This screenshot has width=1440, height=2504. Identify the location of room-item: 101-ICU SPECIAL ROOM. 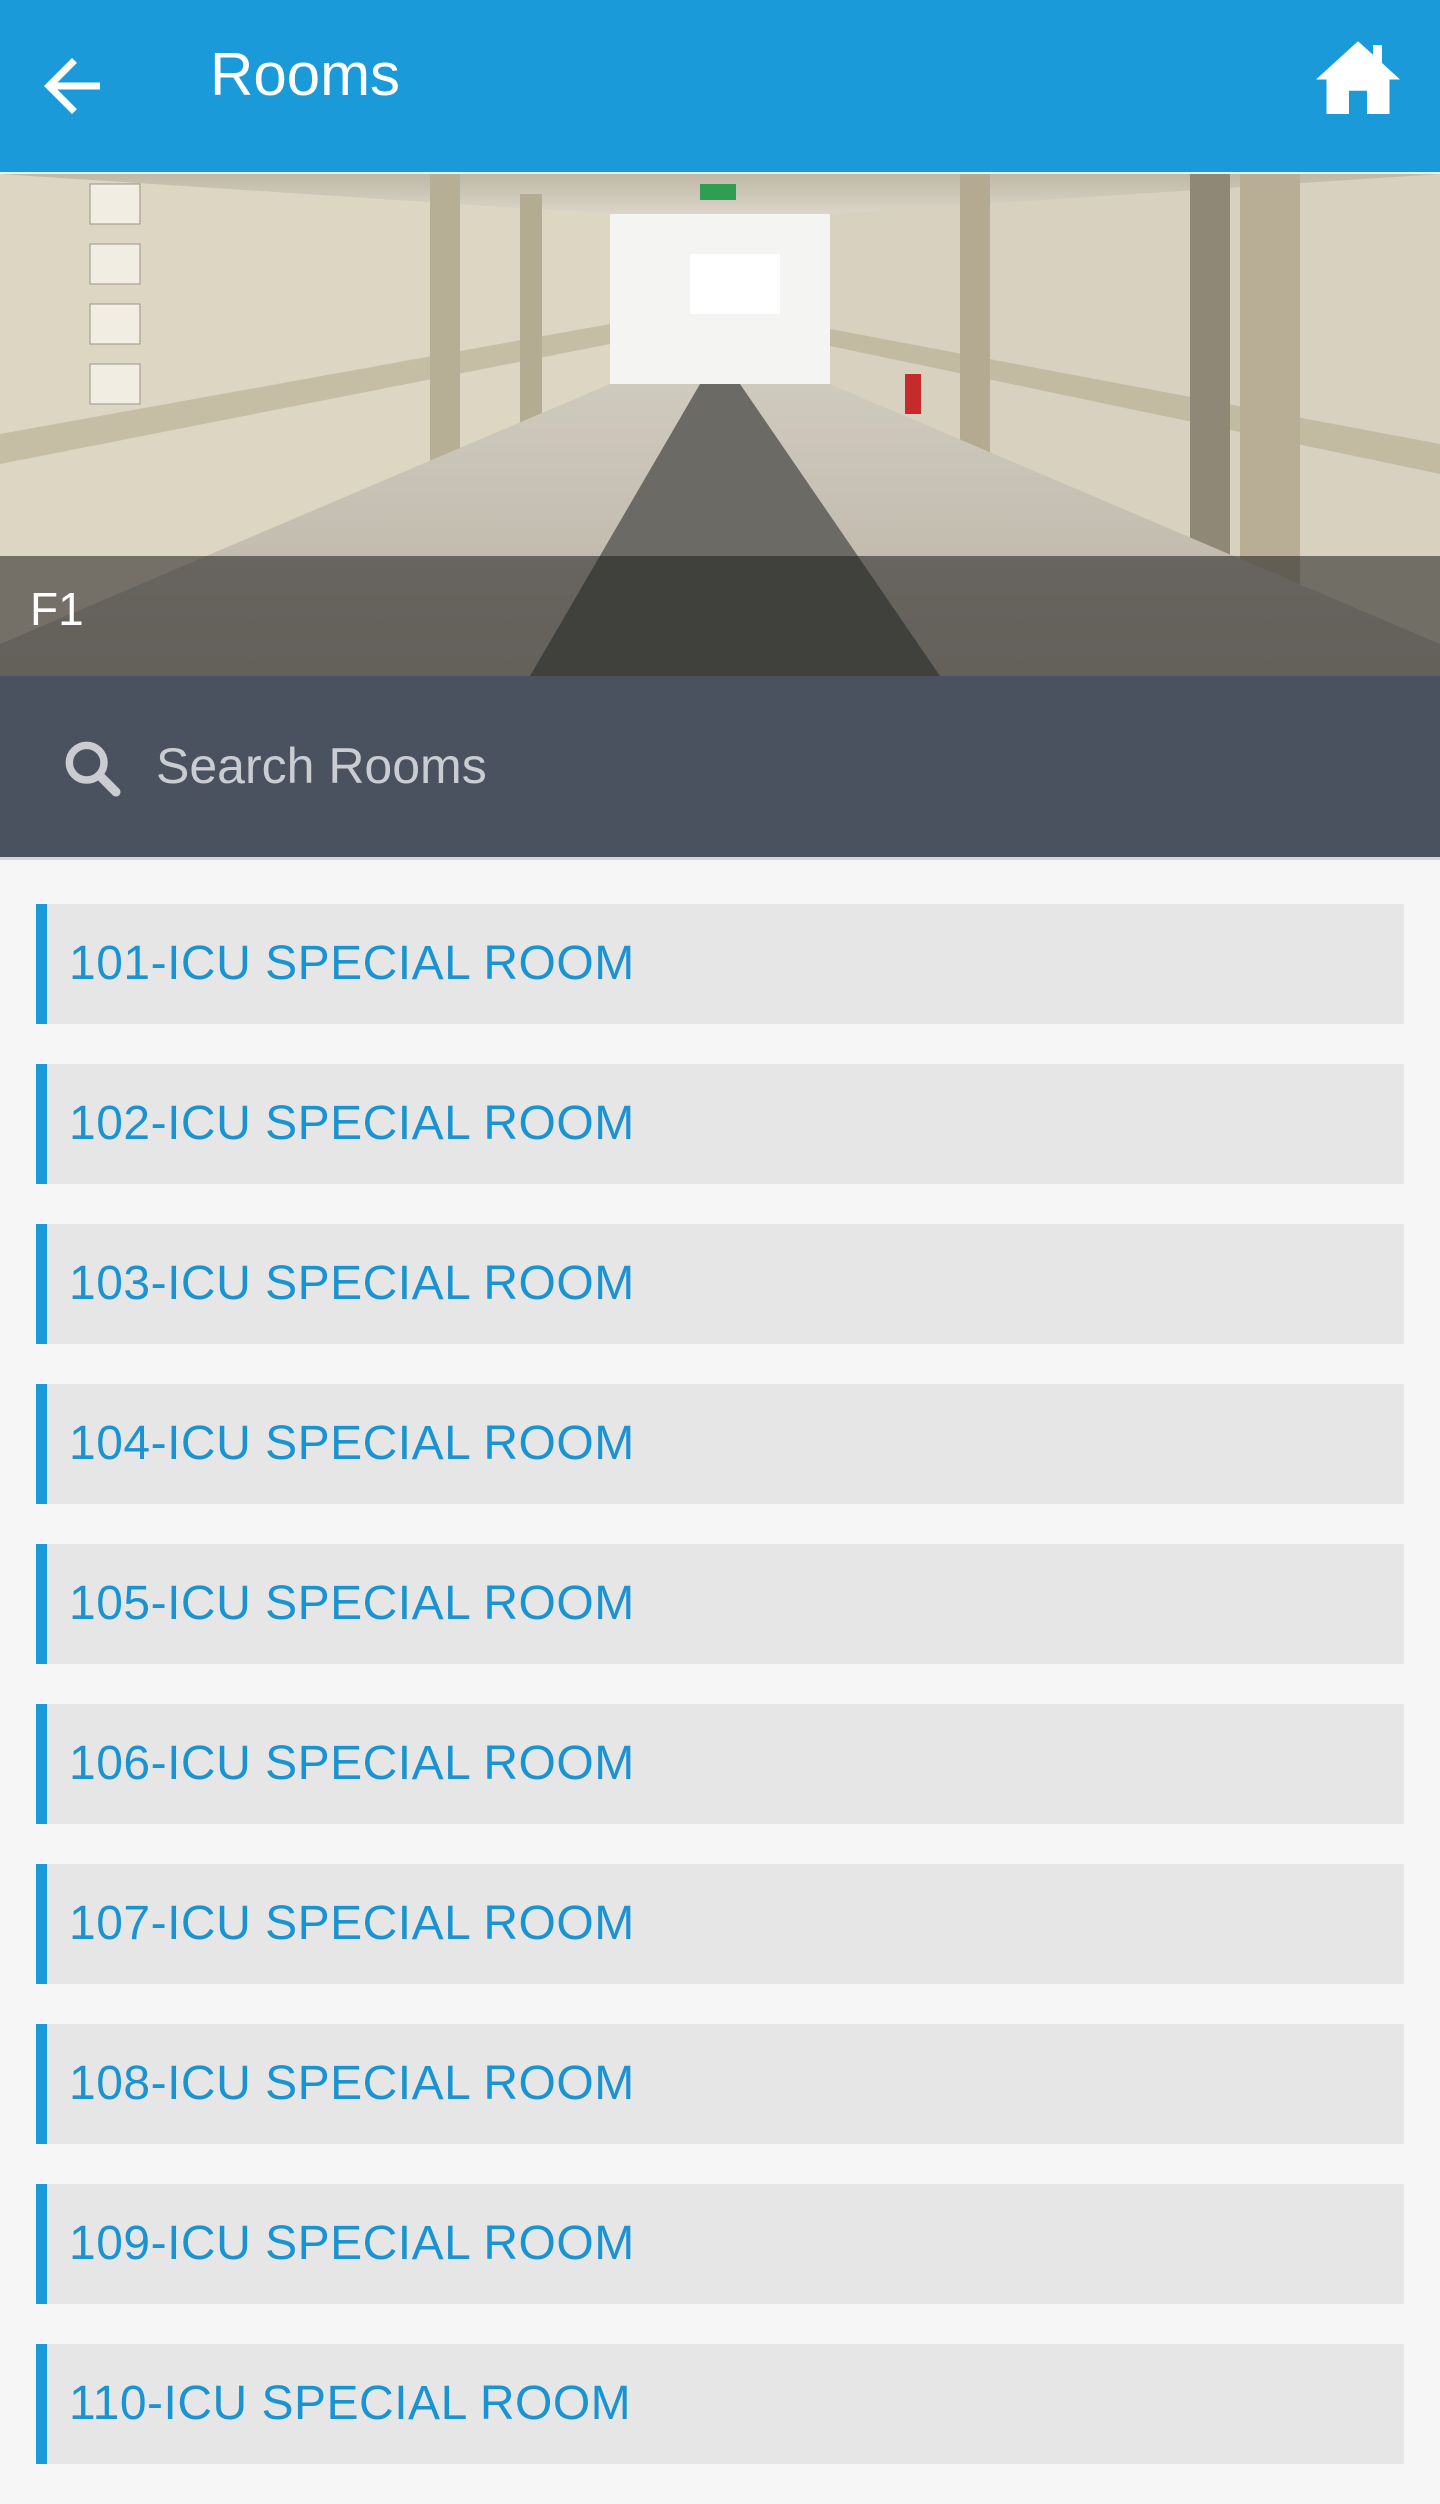
(720, 964).